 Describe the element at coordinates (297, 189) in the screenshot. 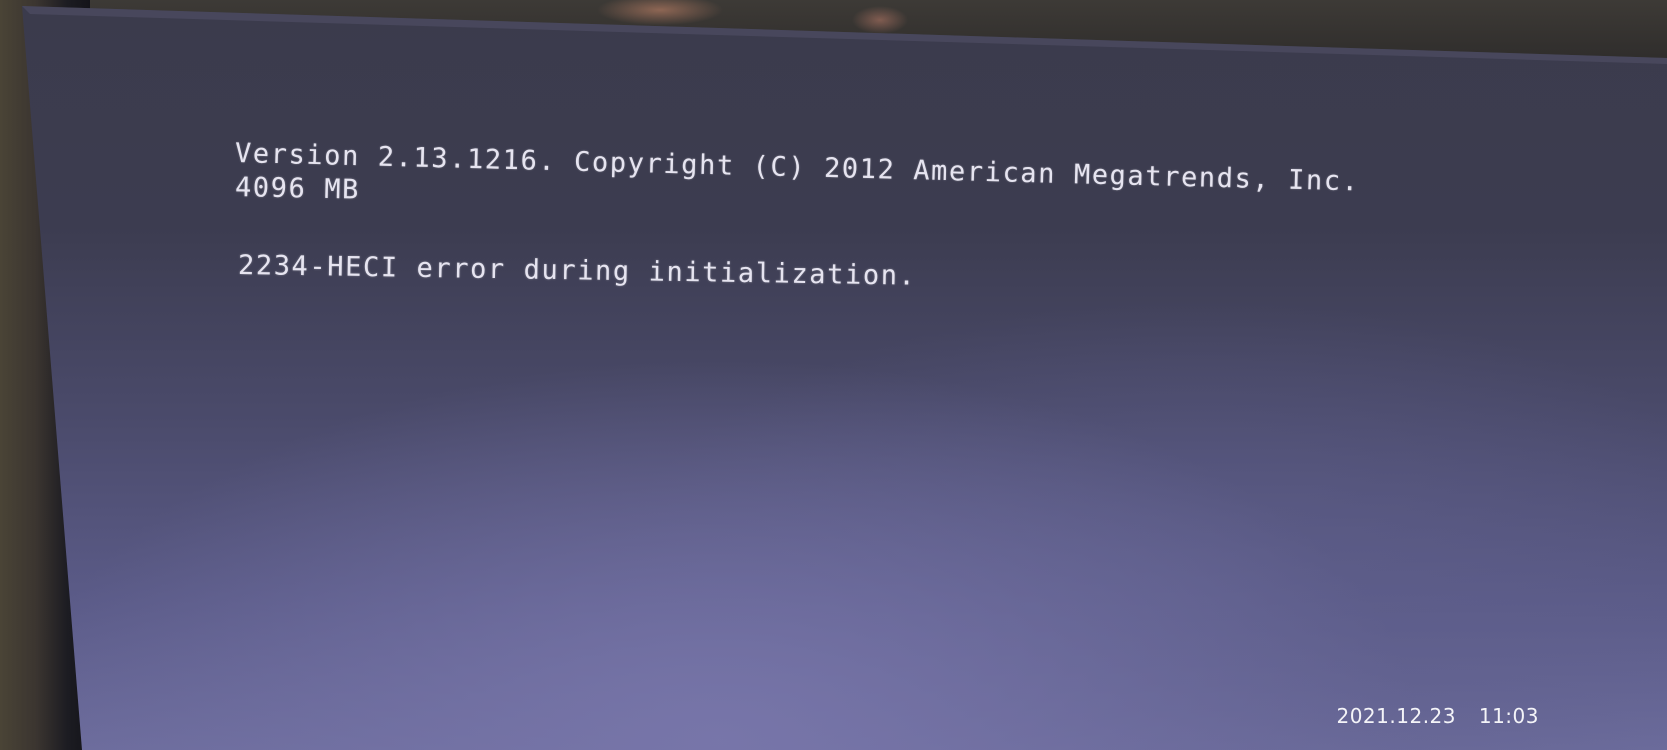

I see `memory-size-line: 4096 MB` at that location.